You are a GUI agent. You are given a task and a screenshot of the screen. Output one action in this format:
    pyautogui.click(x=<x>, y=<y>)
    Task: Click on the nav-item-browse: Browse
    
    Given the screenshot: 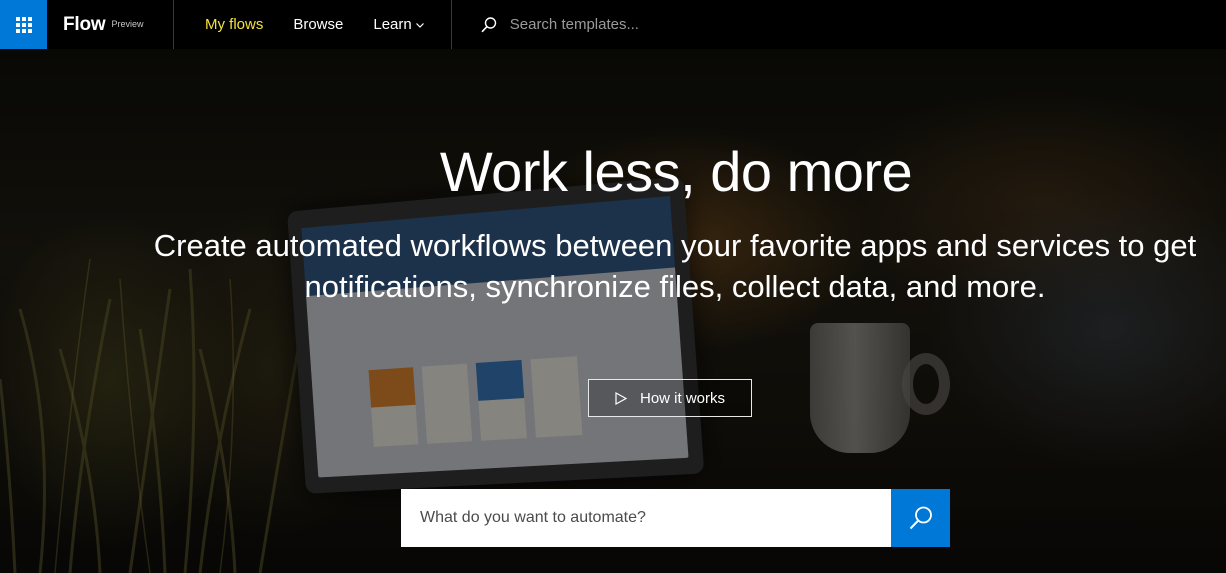 What is the action you would take?
    pyautogui.click(x=318, y=24)
    